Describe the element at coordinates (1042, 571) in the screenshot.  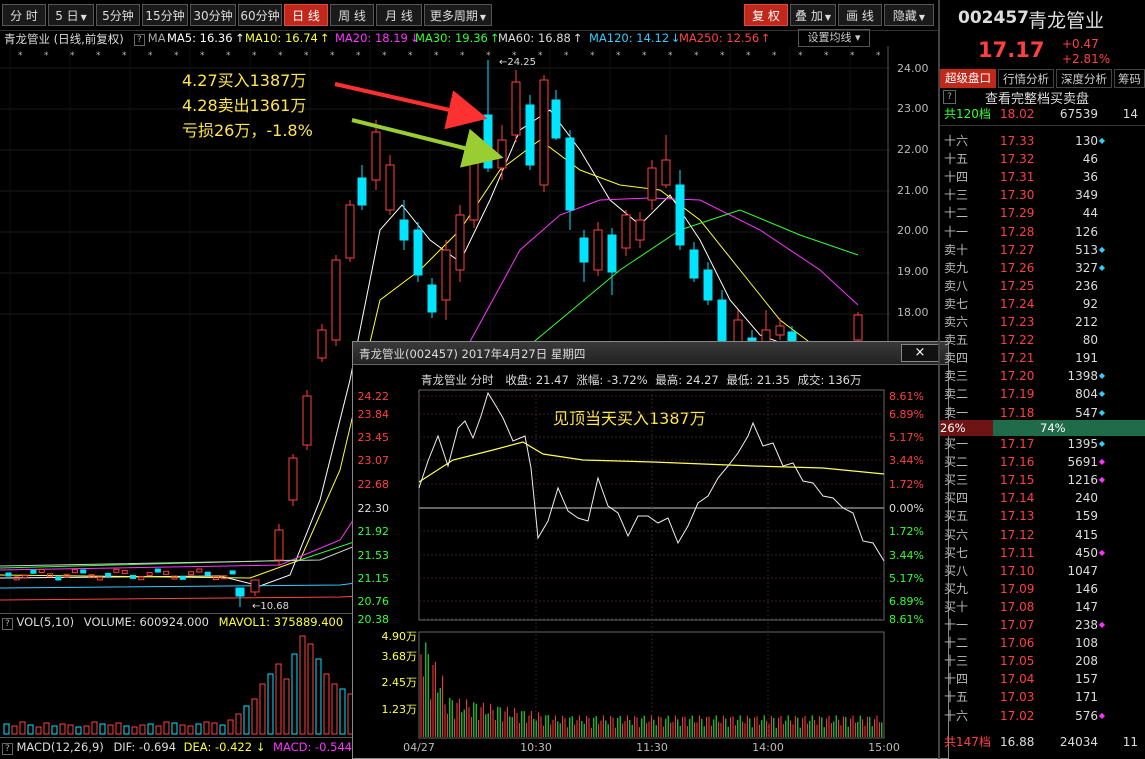
I see `bid-level-row: 买八 17.10 1047` at that location.